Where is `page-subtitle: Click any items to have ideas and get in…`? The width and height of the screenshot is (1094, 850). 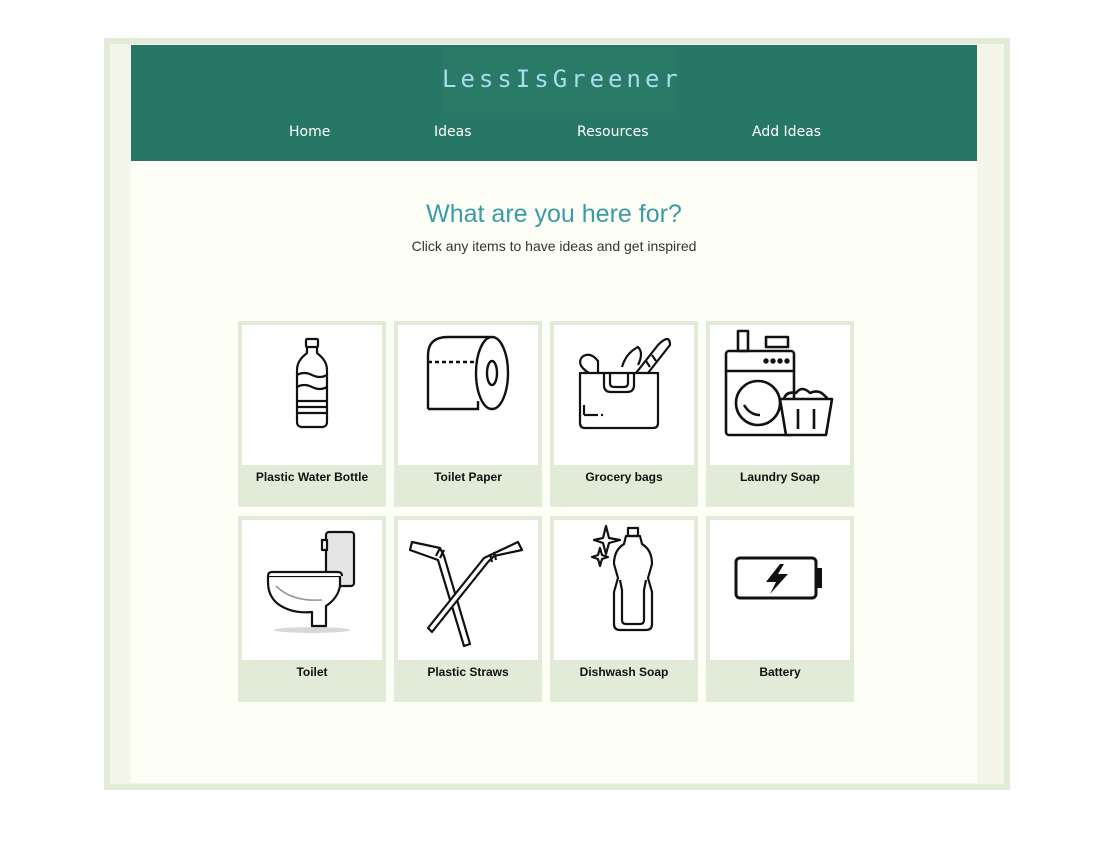 page-subtitle: Click any items to have ideas and get in… is located at coordinates (554, 246).